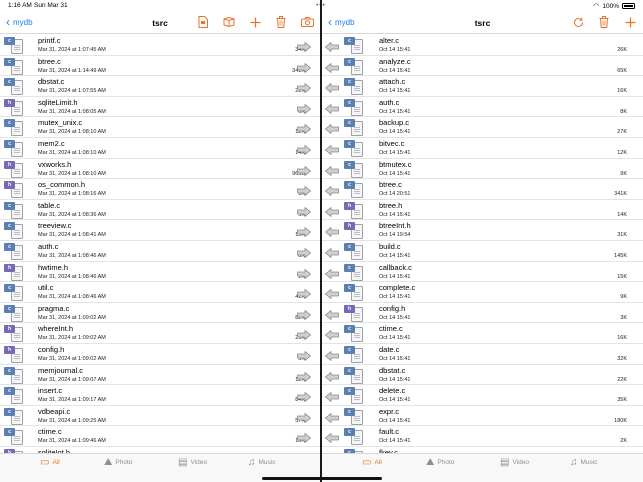 This screenshot has height=482, width=643. I want to click on file-row: h btree.h Oct 14 15:41 14K, so click(482, 210).